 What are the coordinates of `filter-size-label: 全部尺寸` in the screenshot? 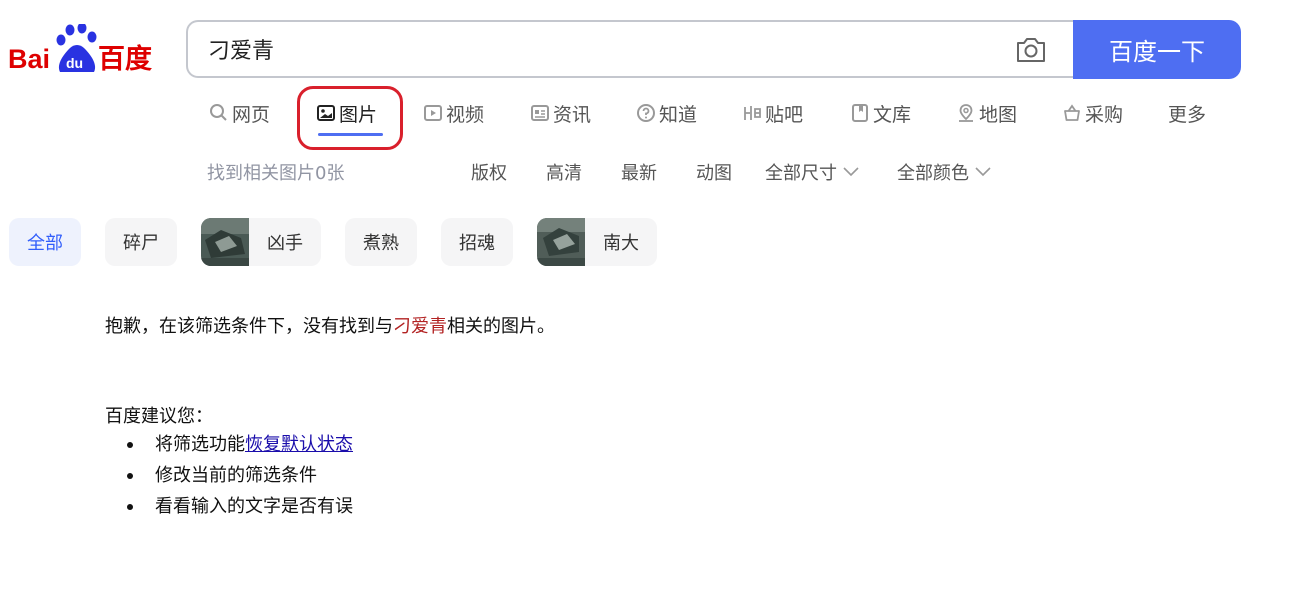 It's located at (801, 173).